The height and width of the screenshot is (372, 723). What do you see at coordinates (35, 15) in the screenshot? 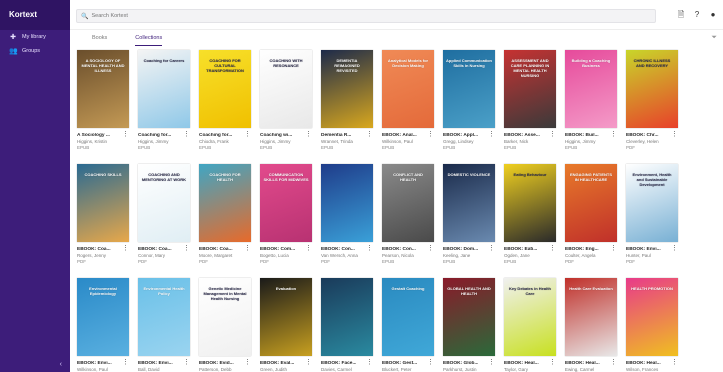
I see `brand-logo: Kortext` at bounding box center [35, 15].